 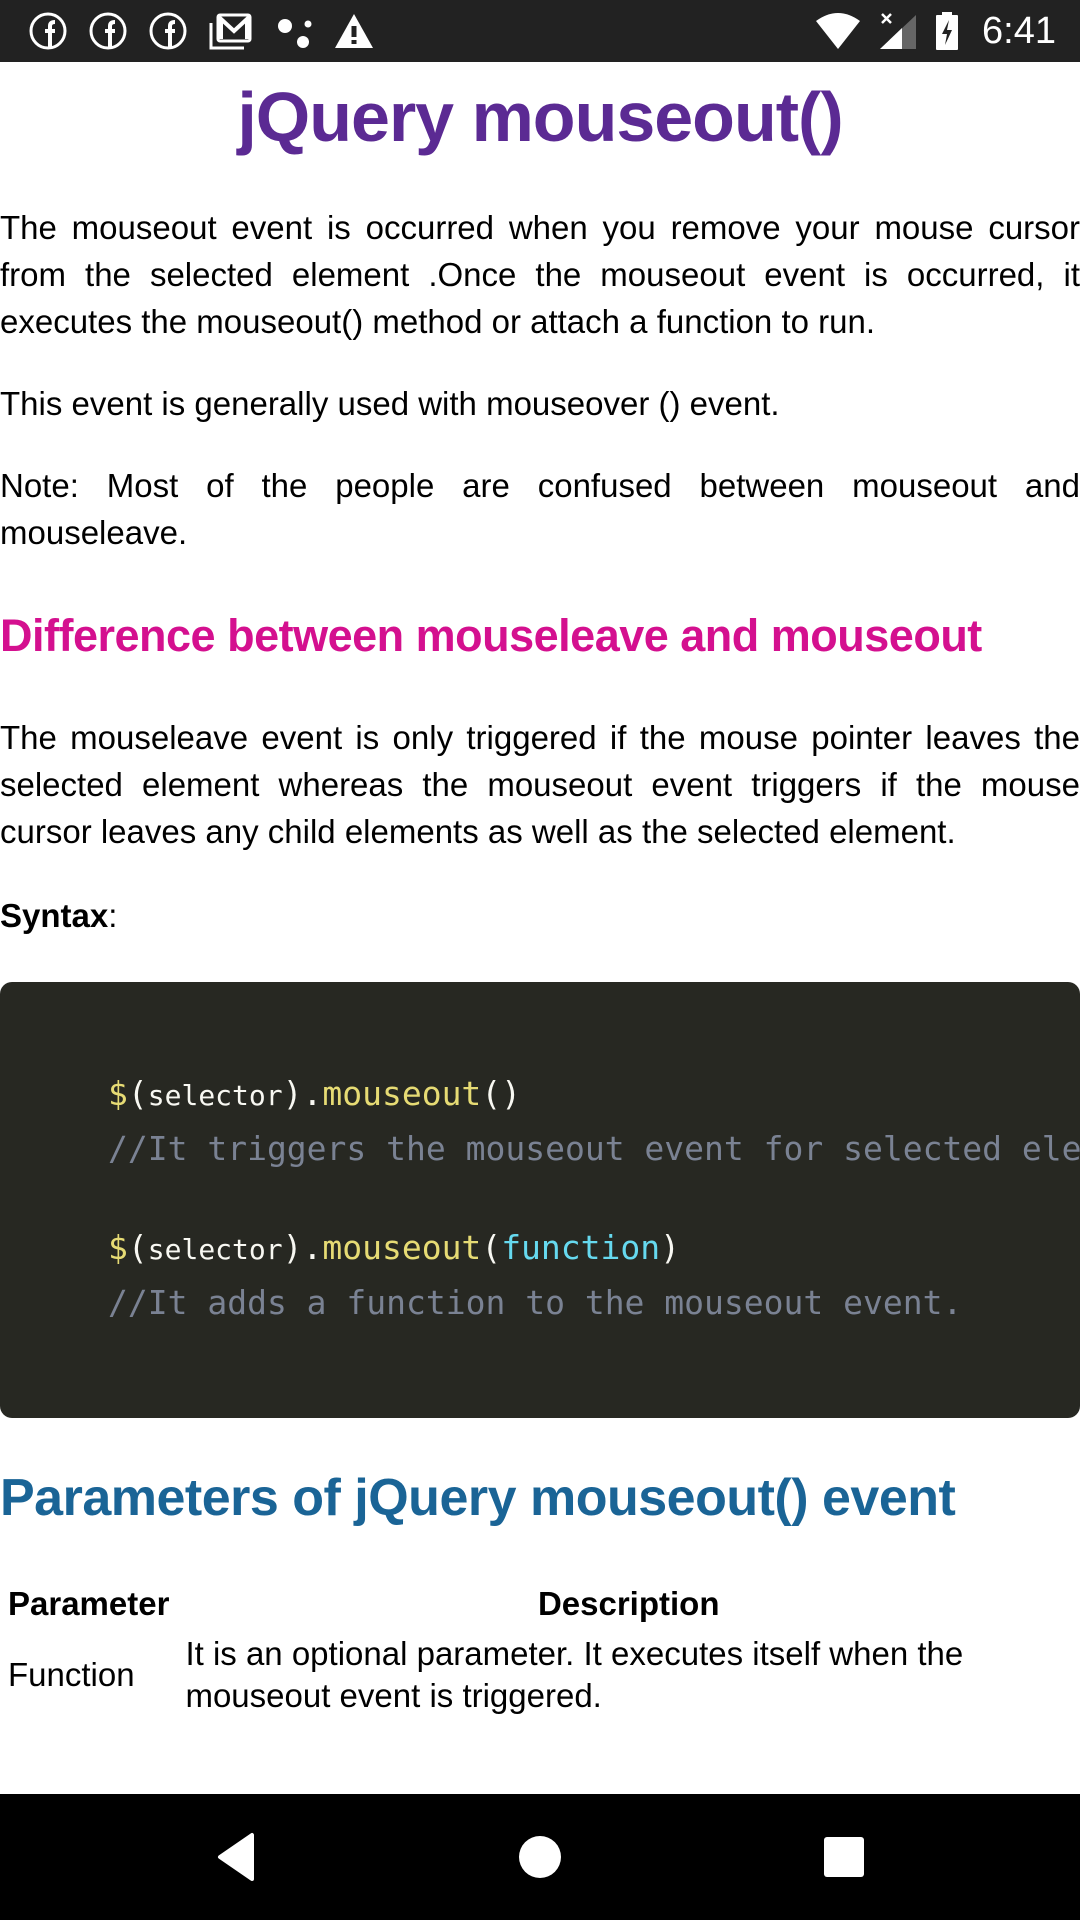 I want to click on back-button, so click(x=236, y=1857).